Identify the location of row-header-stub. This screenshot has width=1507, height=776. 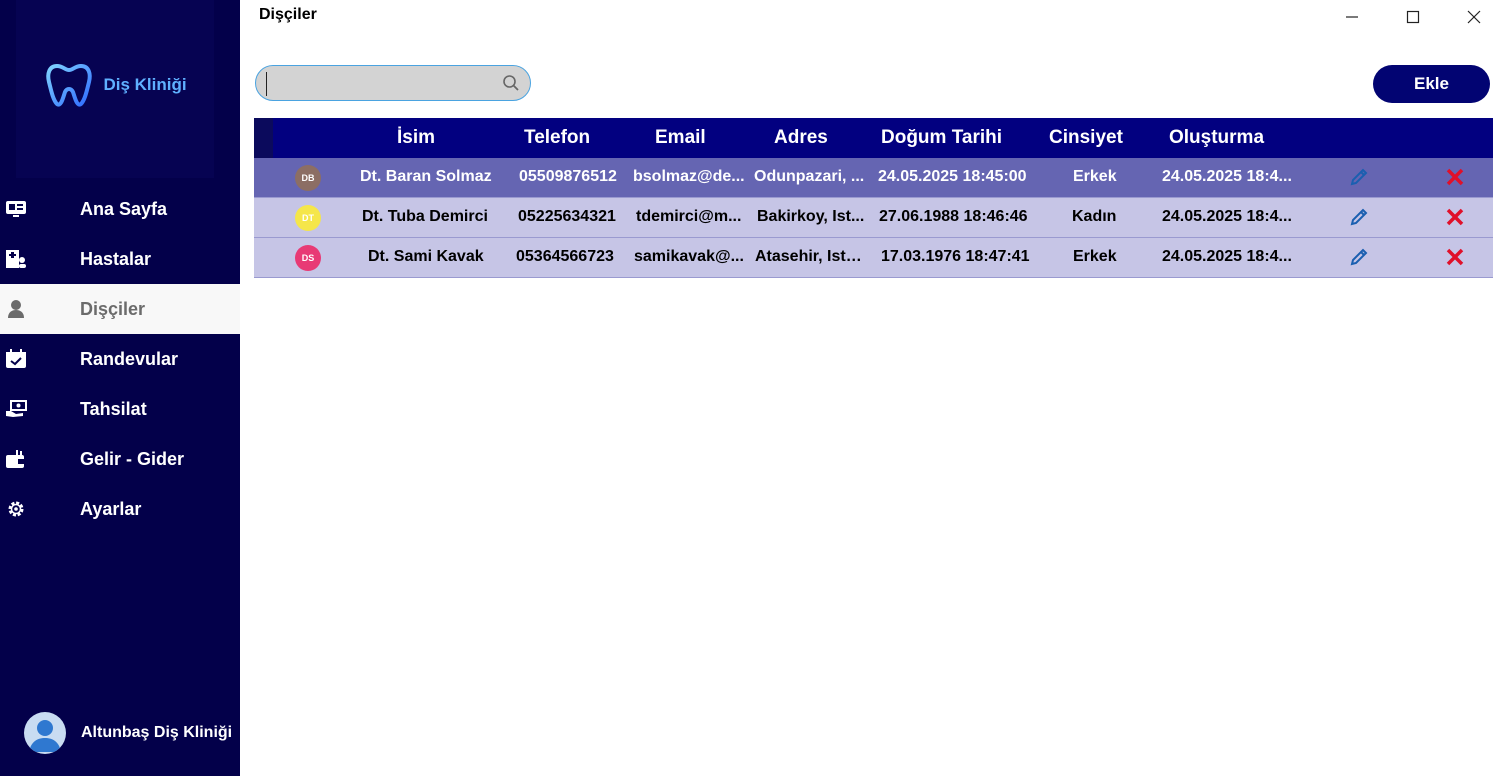
(263, 138).